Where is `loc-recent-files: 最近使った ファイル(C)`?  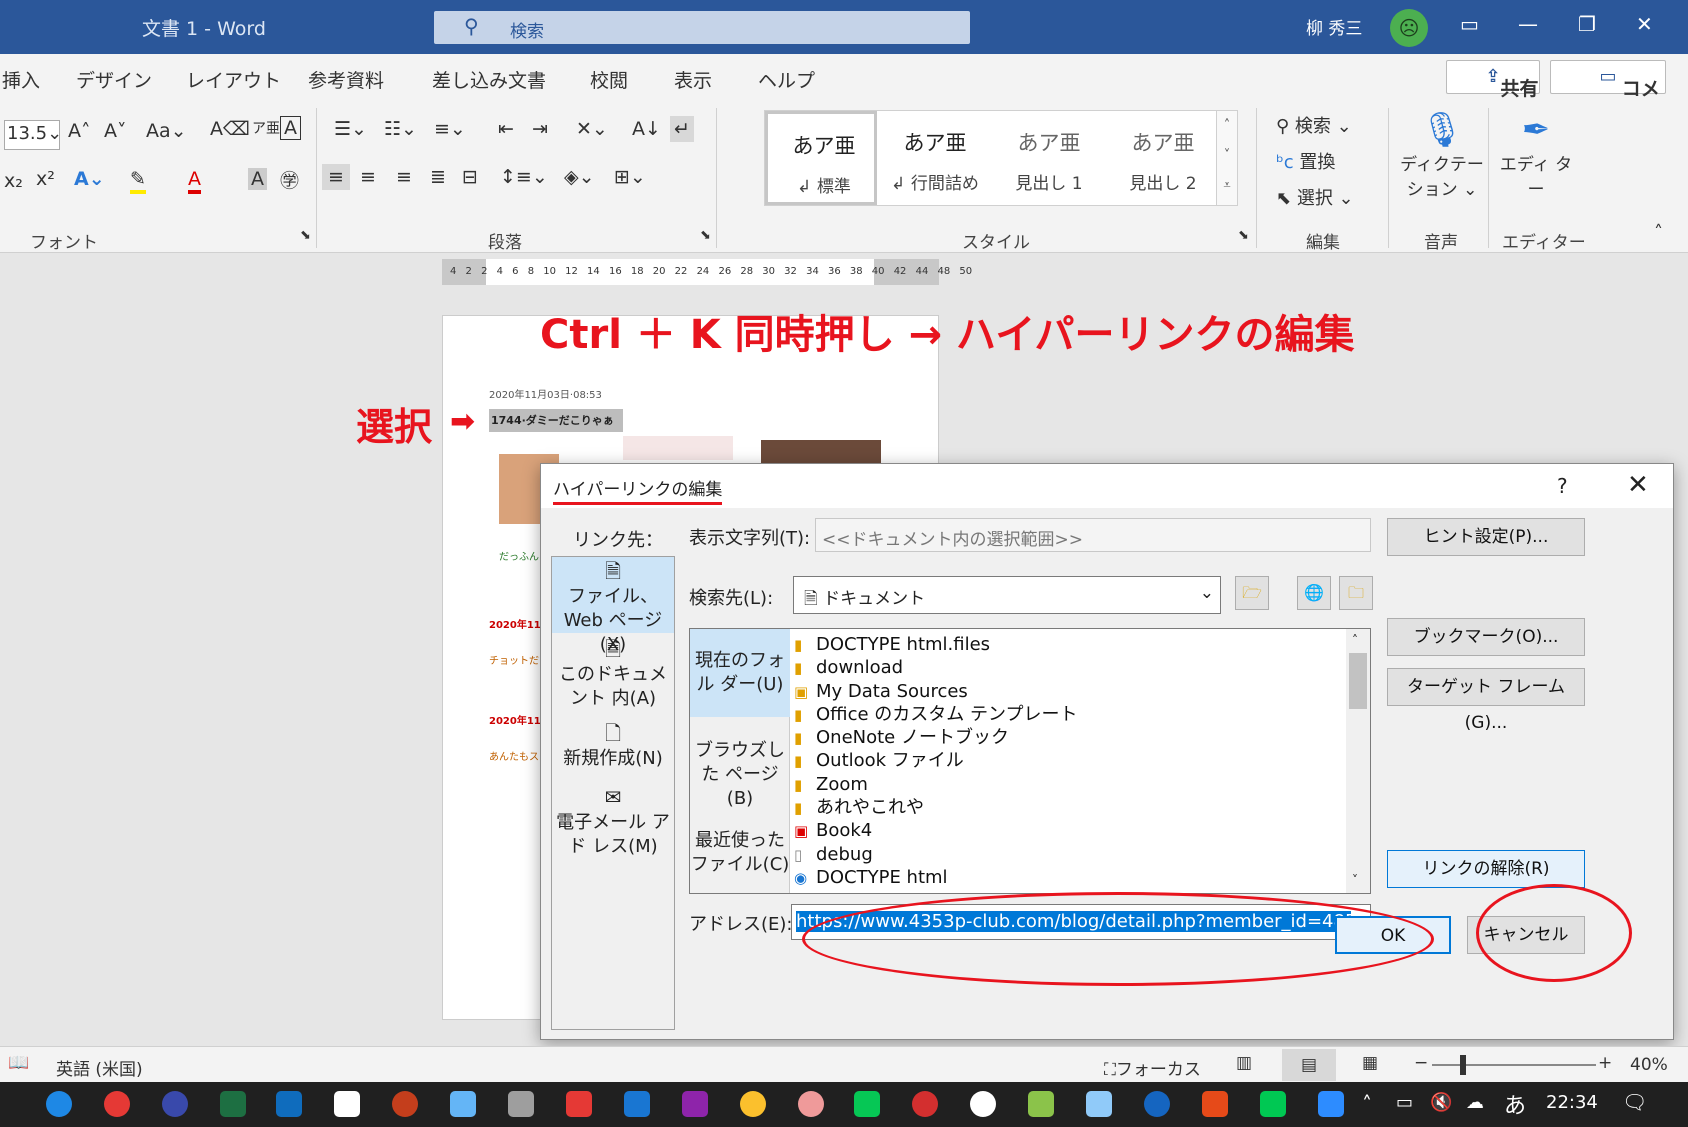 loc-recent-files: 最近使った ファイル(C) is located at coordinates (740, 853).